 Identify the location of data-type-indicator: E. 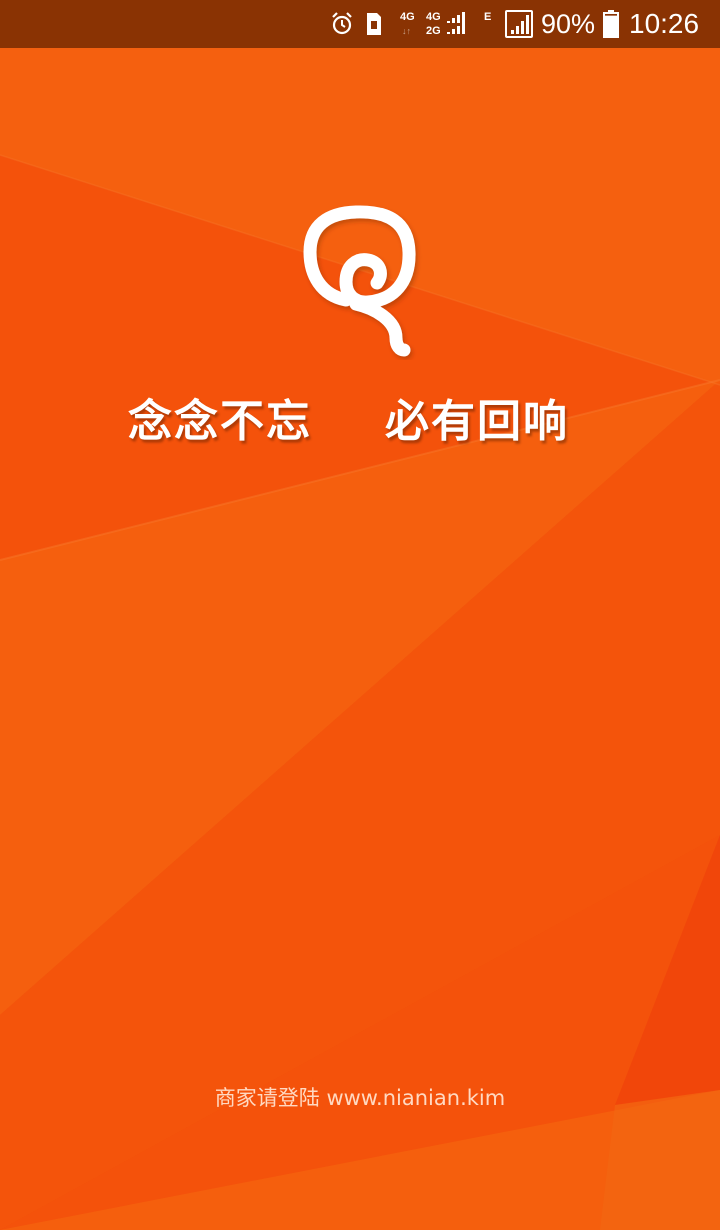
(488, 17).